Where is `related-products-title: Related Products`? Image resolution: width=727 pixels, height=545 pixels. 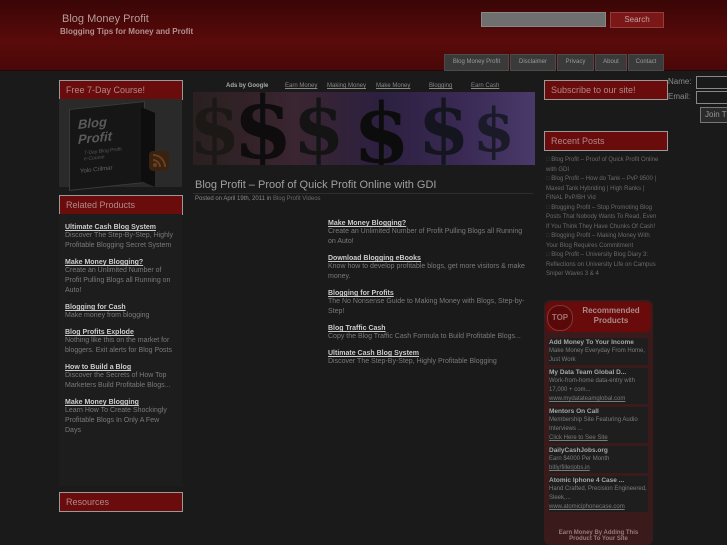 related-products-title: Related Products is located at coordinates (121, 205).